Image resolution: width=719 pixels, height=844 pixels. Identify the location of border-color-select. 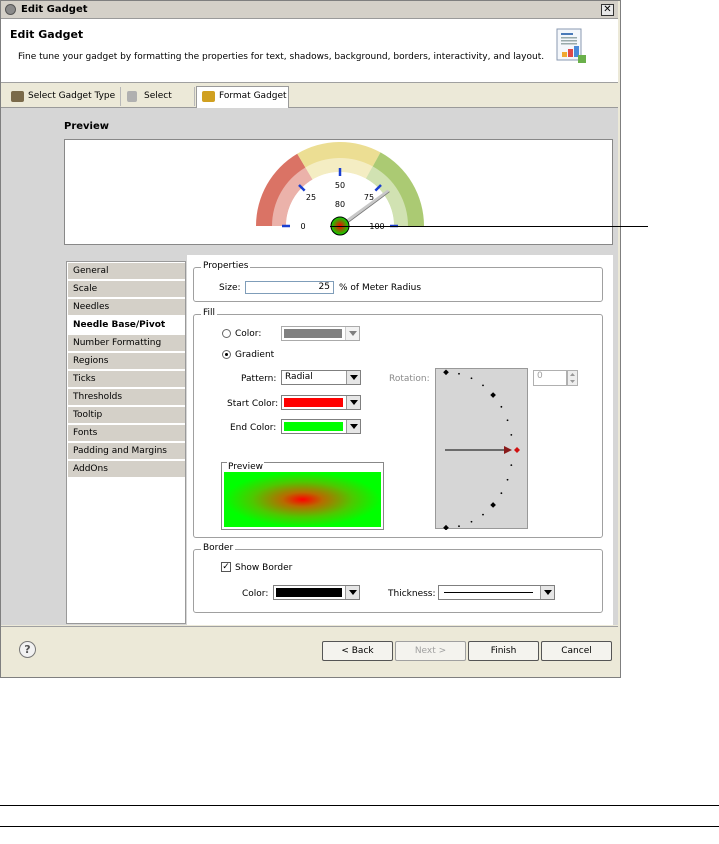
(316, 592).